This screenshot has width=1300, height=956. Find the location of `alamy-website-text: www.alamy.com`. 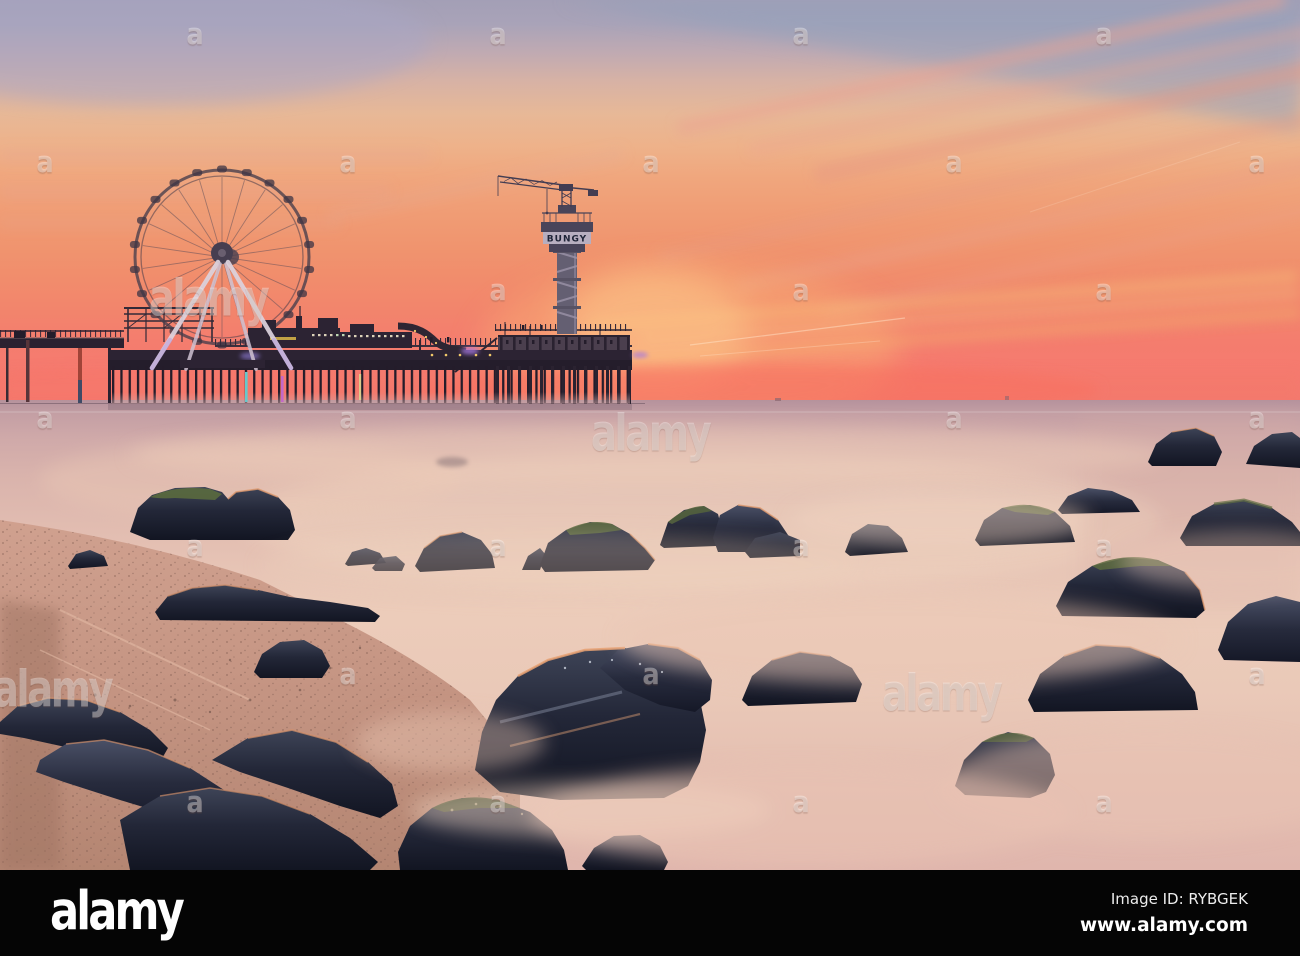

alamy-website-text: www.alamy.com is located at coordinates (1163, 925).